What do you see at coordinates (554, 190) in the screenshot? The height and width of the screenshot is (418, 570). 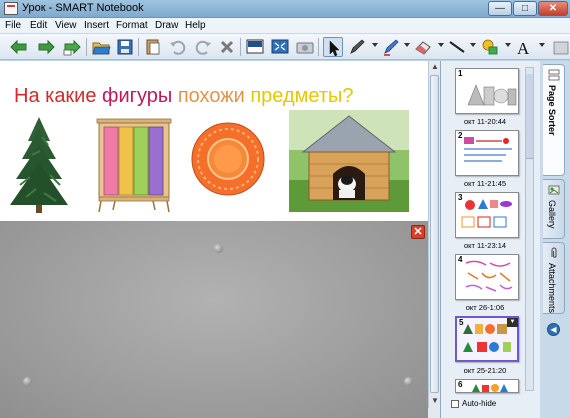 I see `gallery-icon` at bounding box center [554, 190].